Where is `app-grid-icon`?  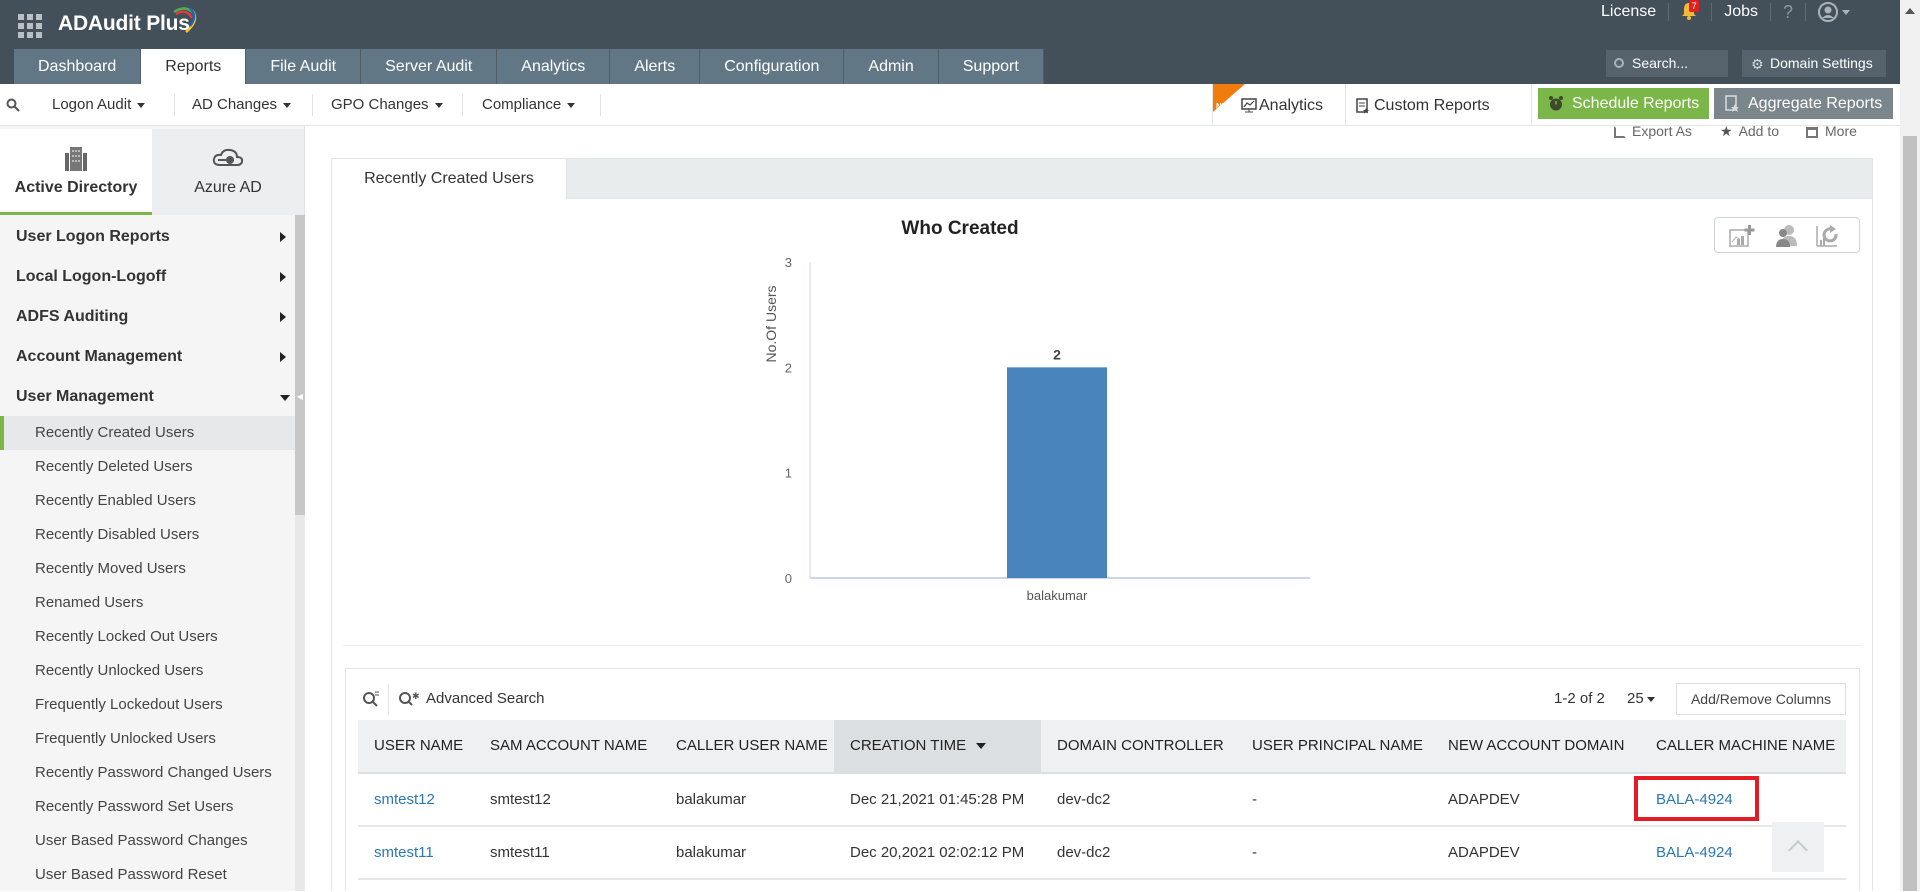
app-grid-icon is located at coordinates (30, 26).